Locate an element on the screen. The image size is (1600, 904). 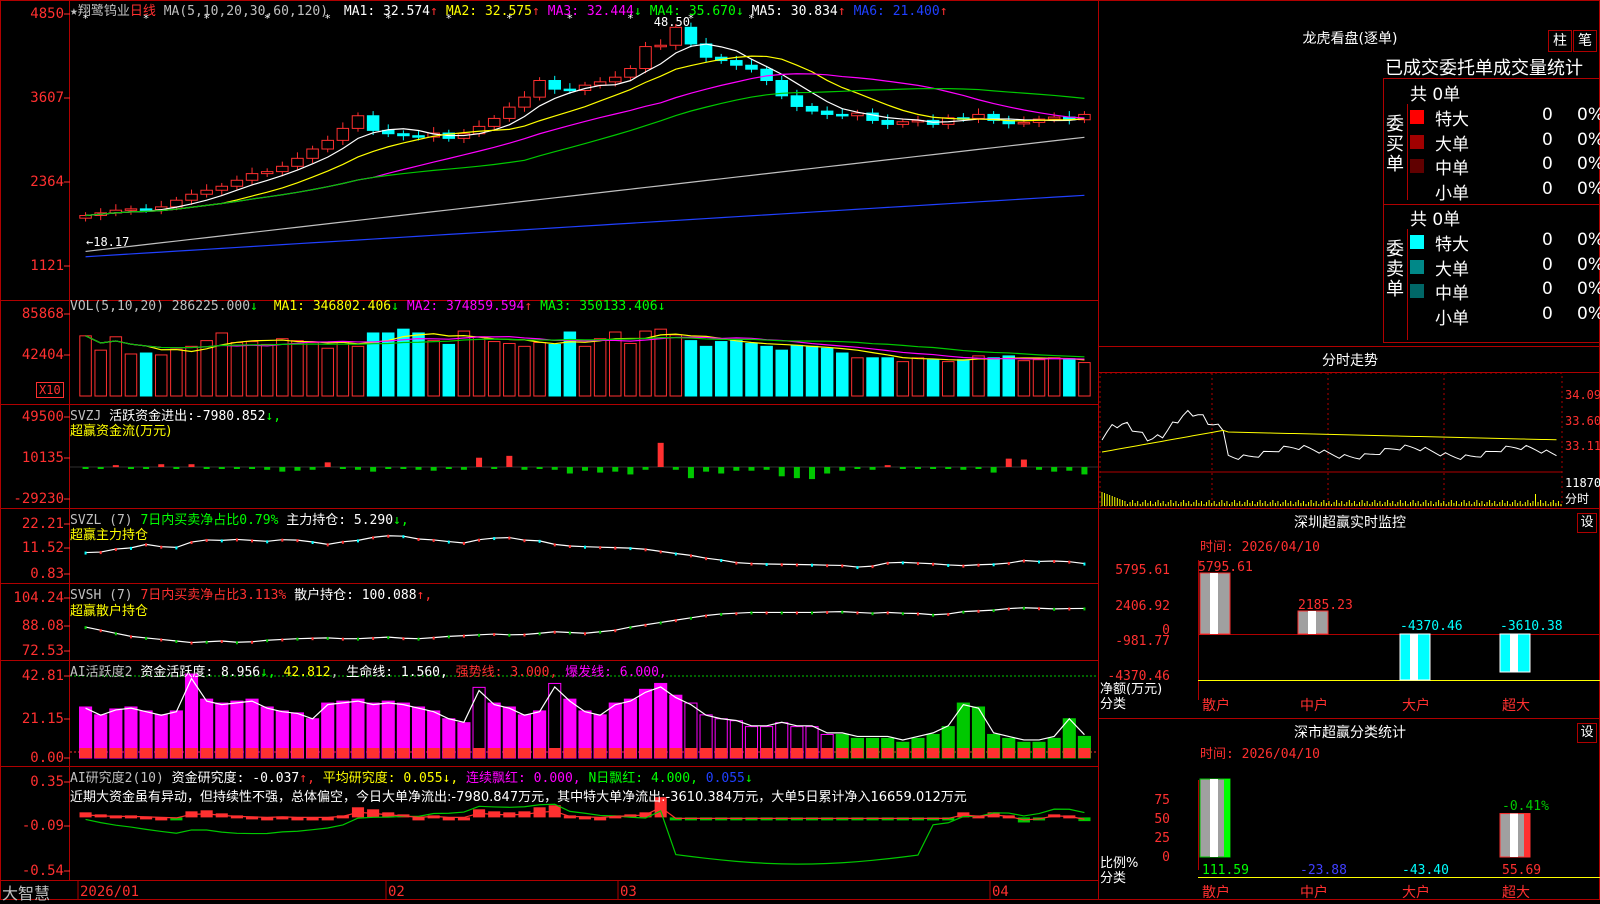
dragon-title: 龙虎看盘(逐单) is located at coordinates (1350, 39).